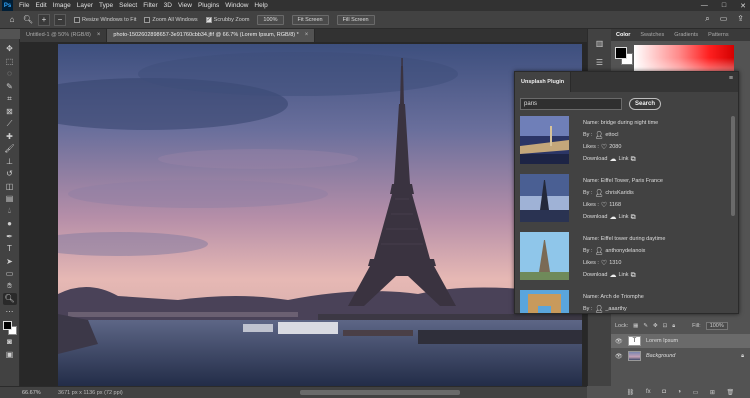  I want to click on menu-view: View, so click(185, 5).